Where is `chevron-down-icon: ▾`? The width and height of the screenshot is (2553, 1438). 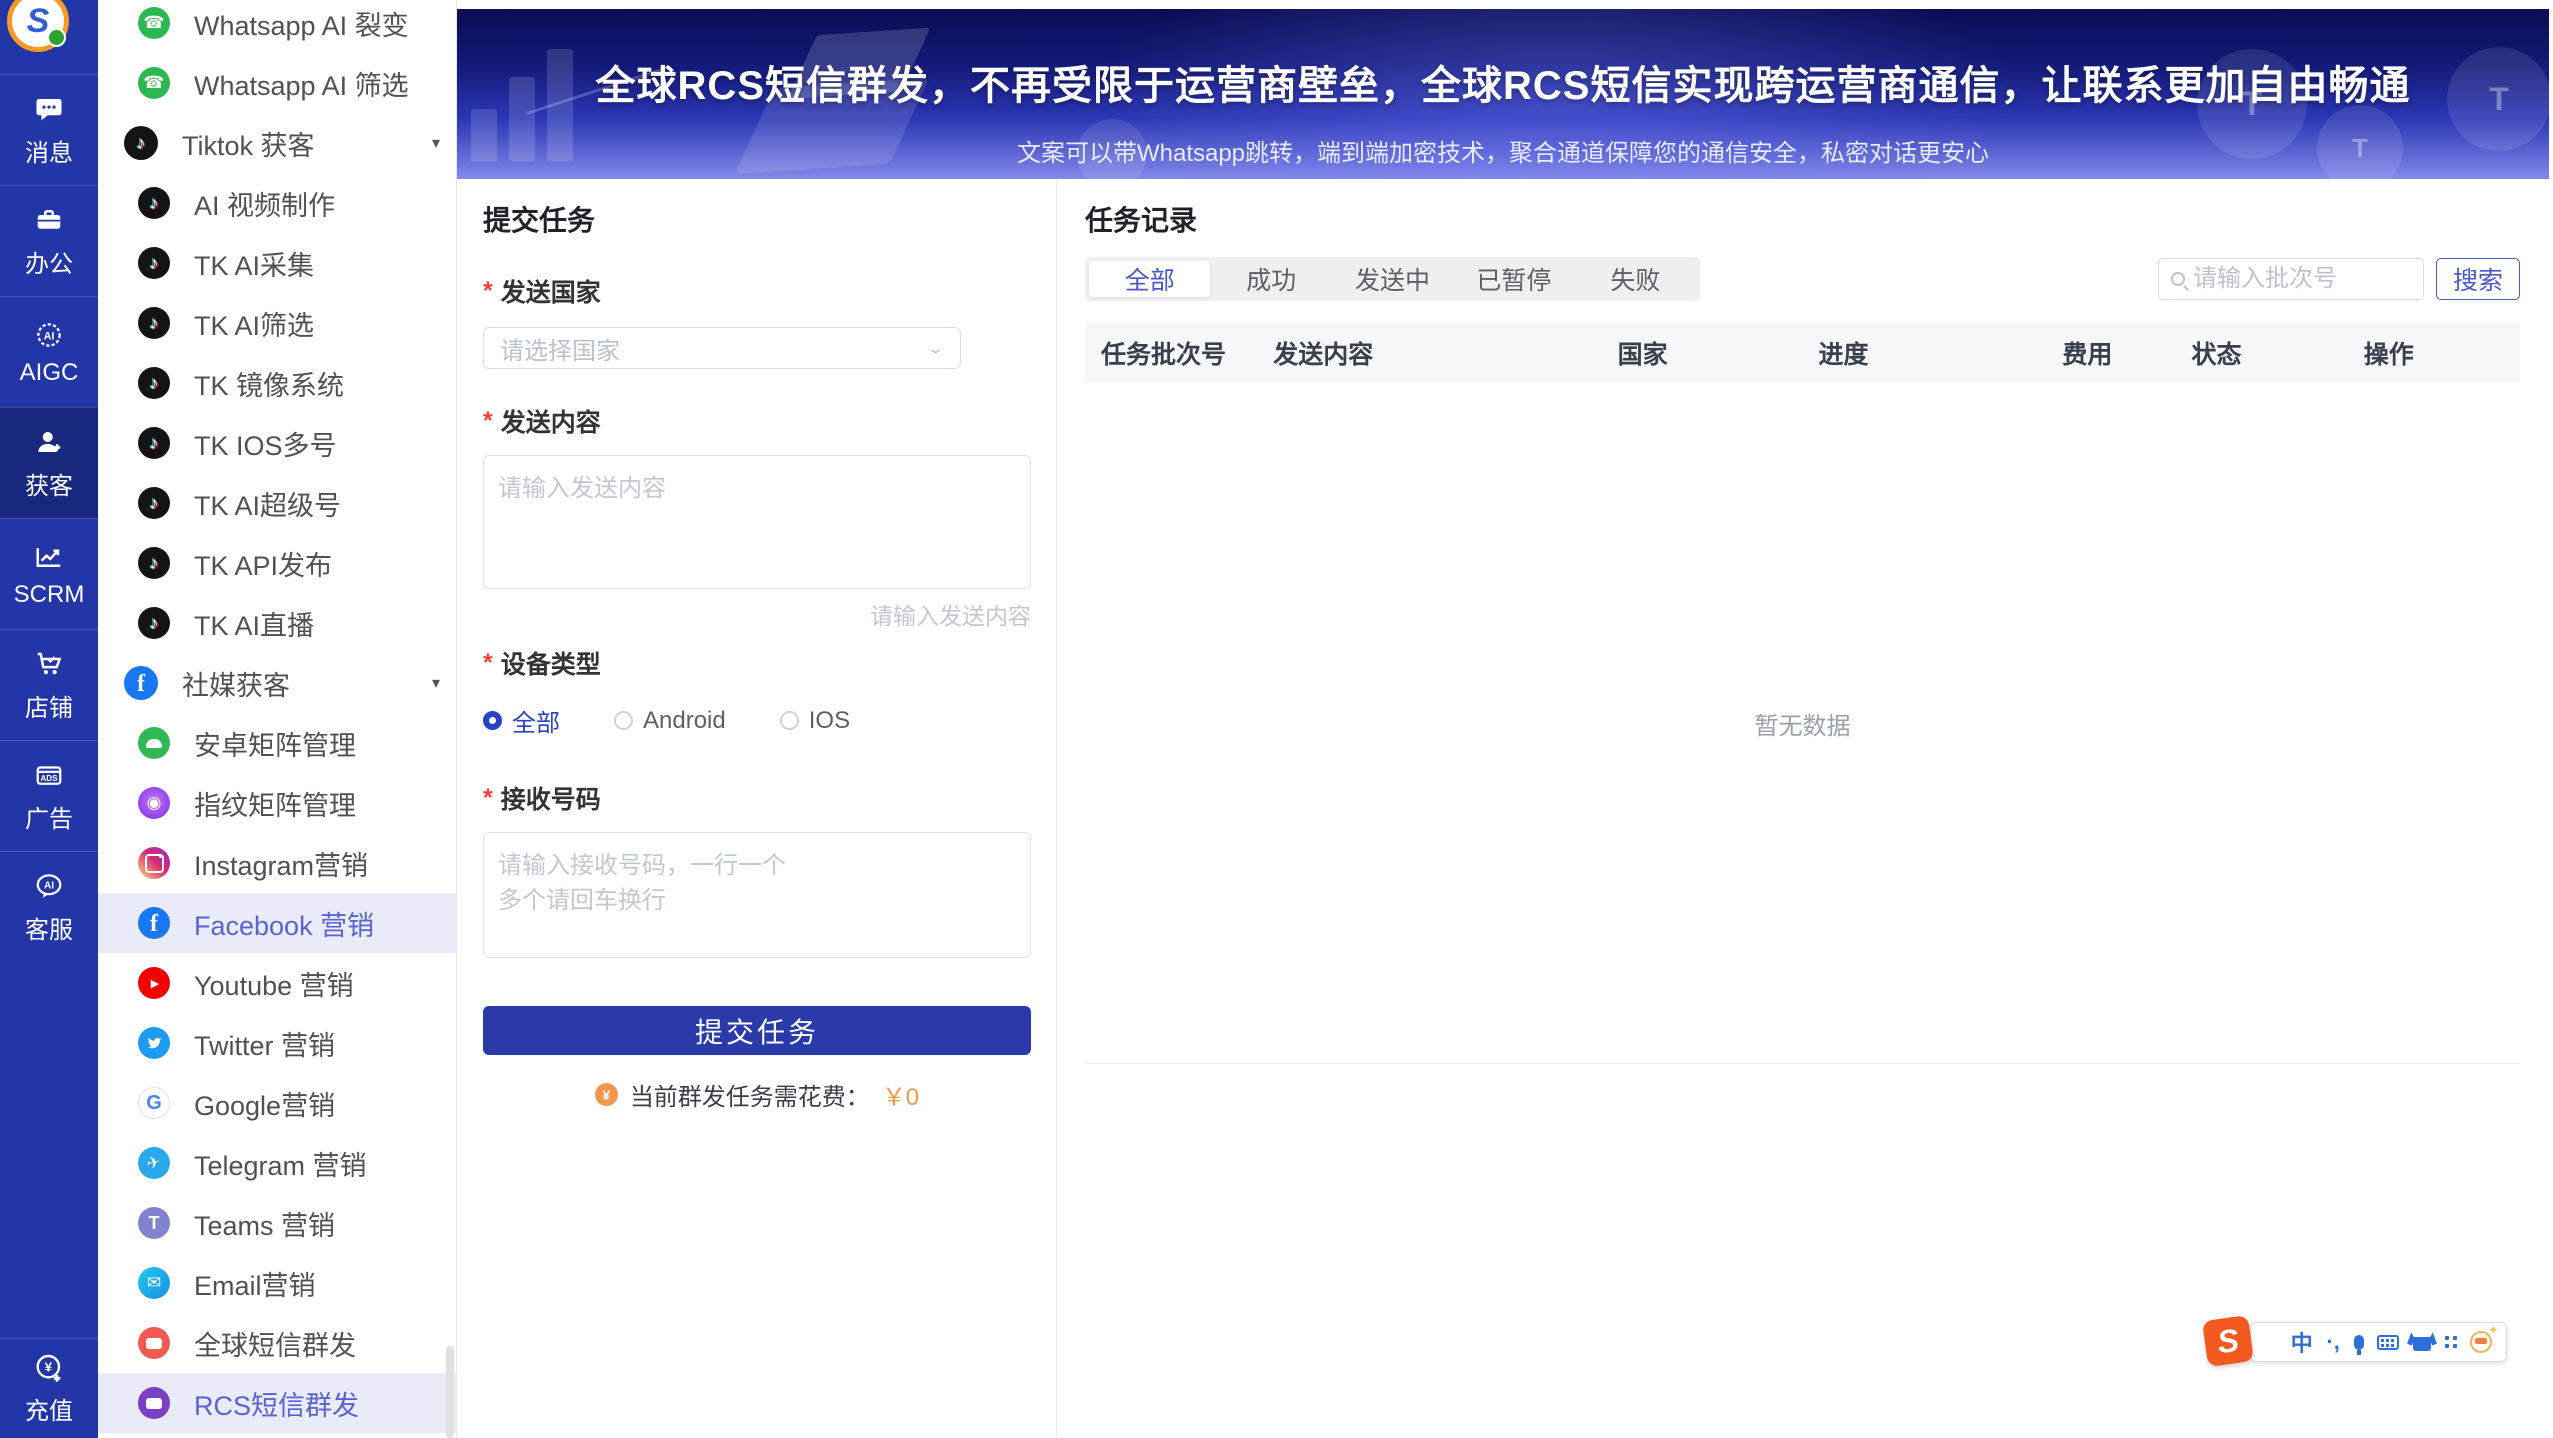
chevron-down-icon: ▾ is located at coordinates (435, 683).